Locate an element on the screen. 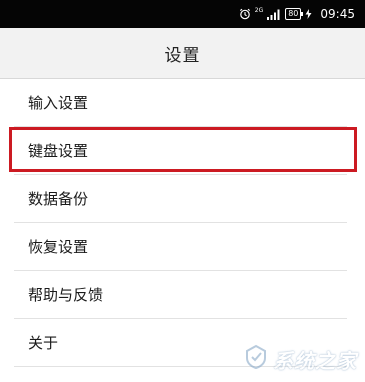 The width and height of the screenshot is (365, 382). menu-item-label: 输入设置 is located at coordinates (58, 103).